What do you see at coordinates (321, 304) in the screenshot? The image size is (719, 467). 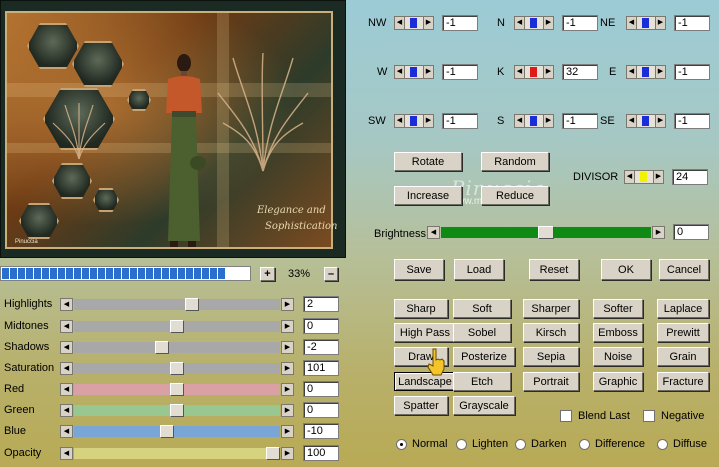 I see `highlights-input: 2` at bounding box center [321, 304].